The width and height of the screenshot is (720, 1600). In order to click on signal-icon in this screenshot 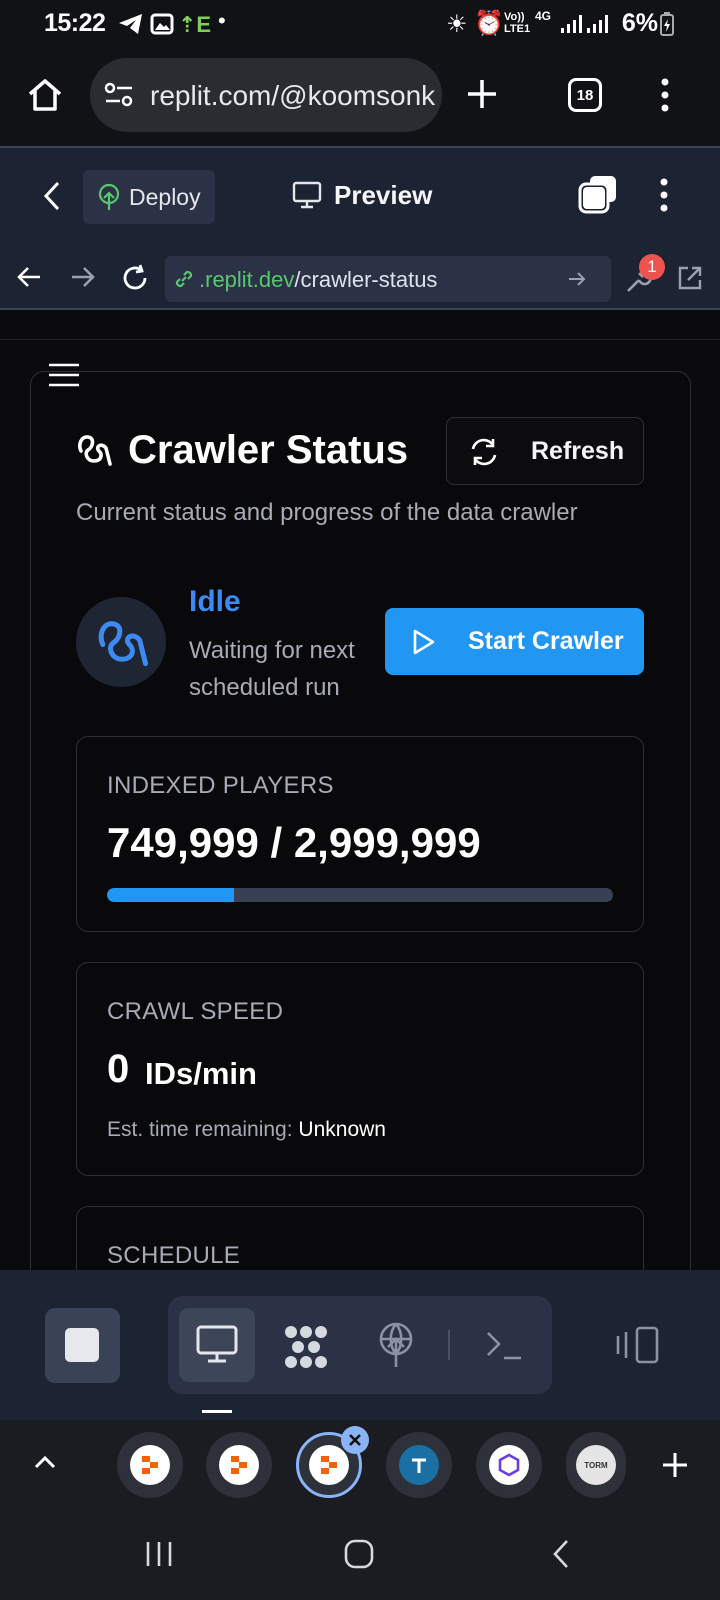, I will do `click(571, 24)`.